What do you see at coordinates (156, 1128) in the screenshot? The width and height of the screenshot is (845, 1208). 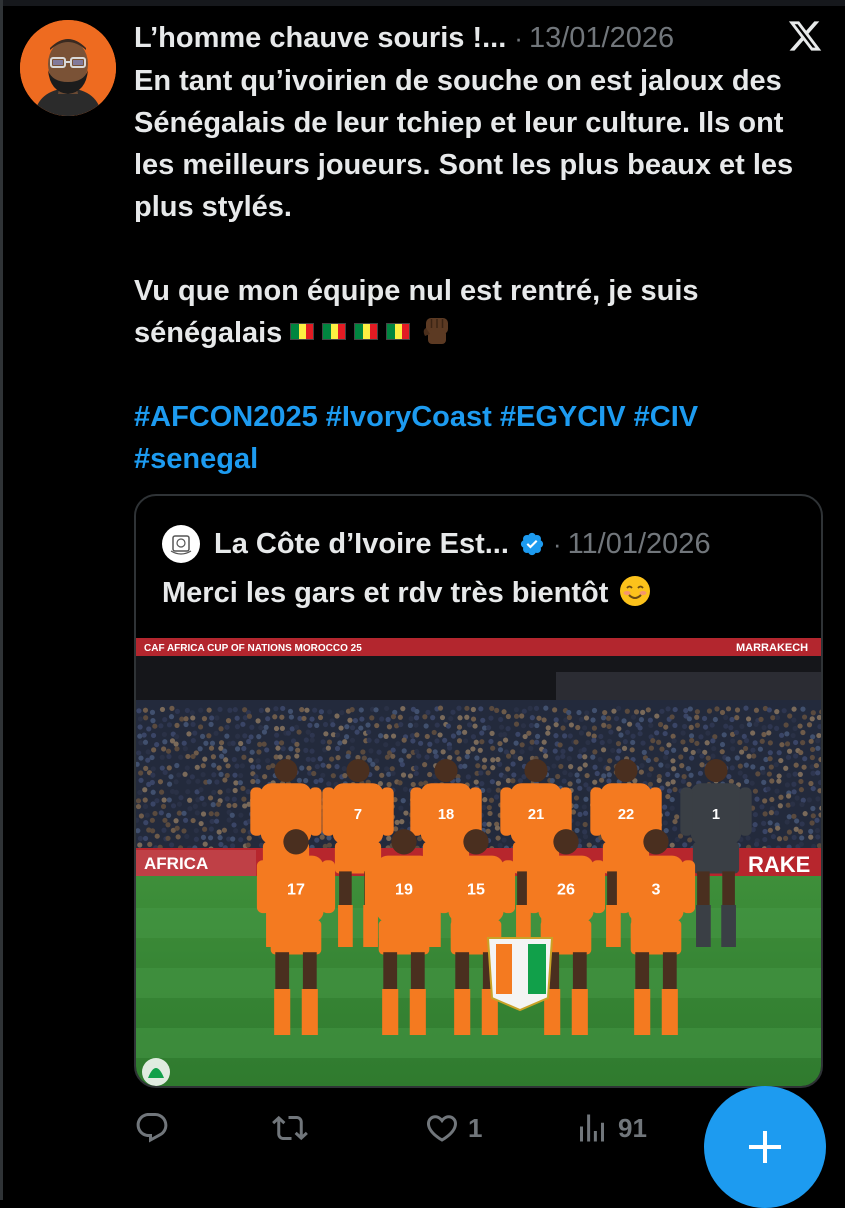 I see `reply-action` at bounding box center [156, 1128].